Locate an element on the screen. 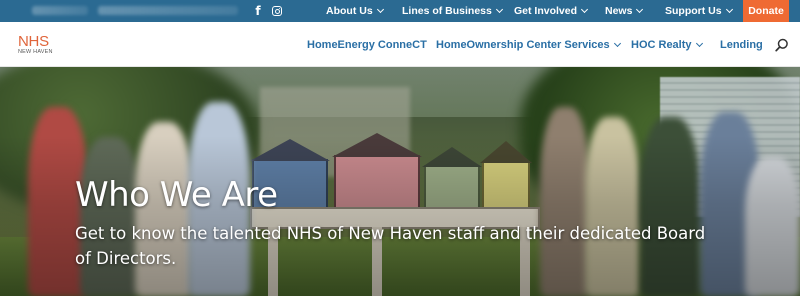  top-nav-label: About Us is located at coordinates (349, 11).